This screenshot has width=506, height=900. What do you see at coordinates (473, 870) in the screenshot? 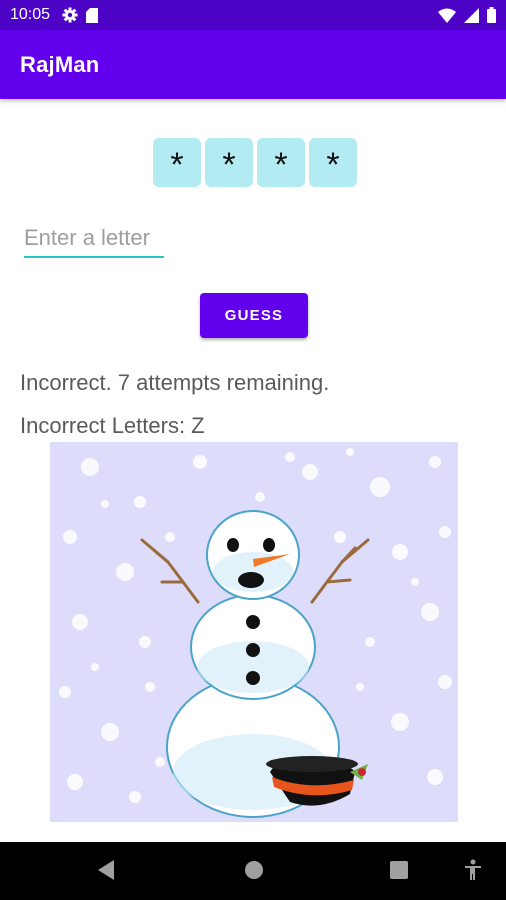
I see `accessibility-icon` at bounding box center [473, 870].